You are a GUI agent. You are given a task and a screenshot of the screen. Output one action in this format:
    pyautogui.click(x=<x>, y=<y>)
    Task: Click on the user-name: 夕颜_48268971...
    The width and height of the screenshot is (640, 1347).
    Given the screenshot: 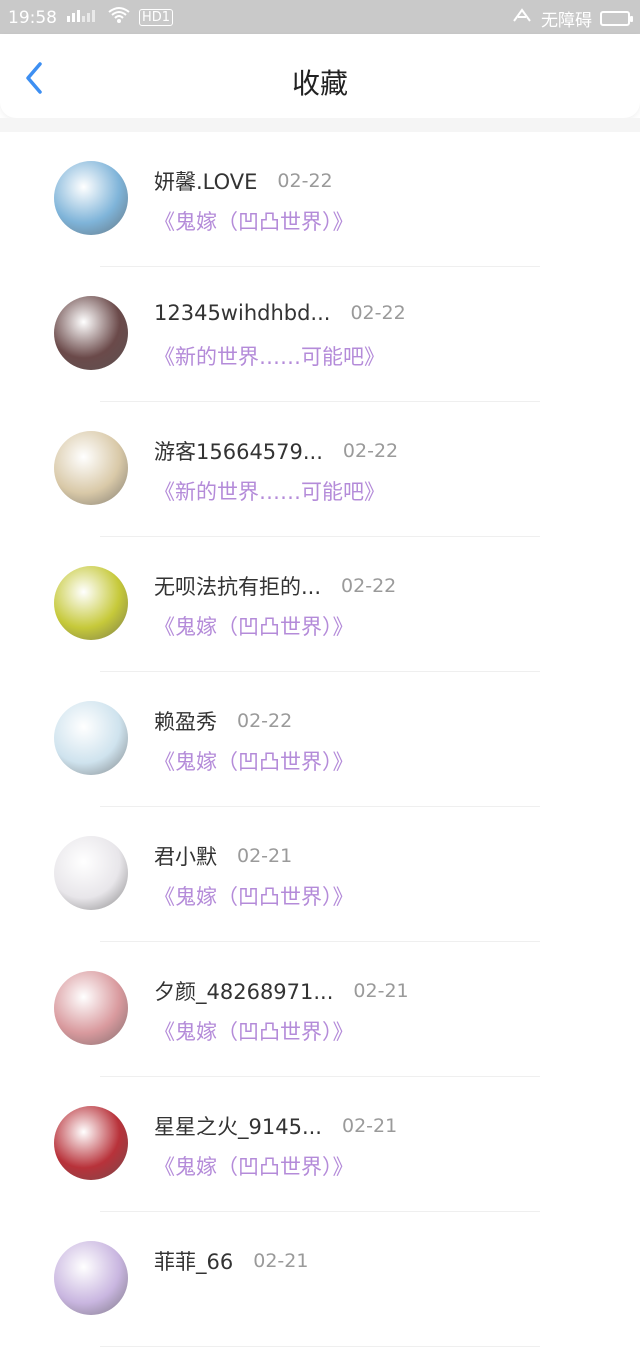 What is the action you would take?
    pyautogui.click(x=244, y=992)
    